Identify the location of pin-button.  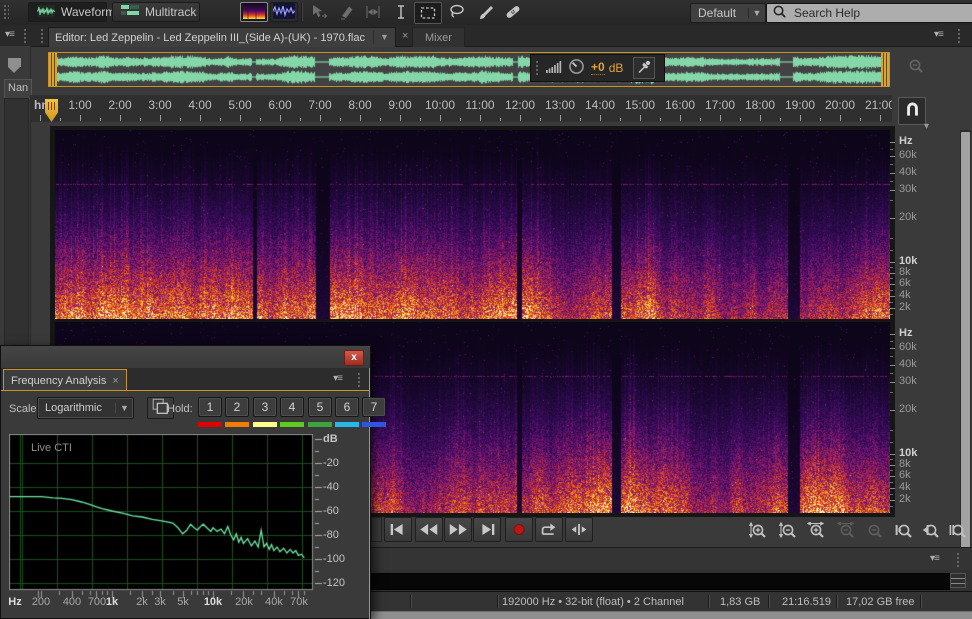
(644, 68).